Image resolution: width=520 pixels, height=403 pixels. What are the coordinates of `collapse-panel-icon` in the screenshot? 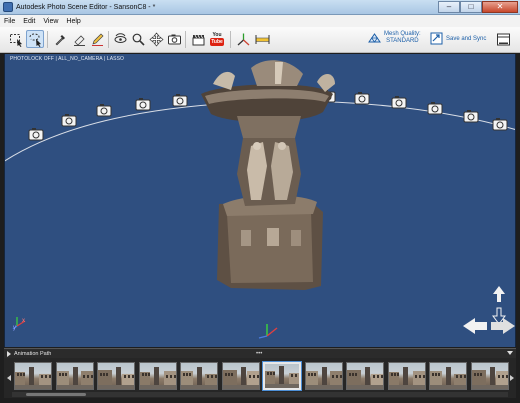 It's located at (510, 353).